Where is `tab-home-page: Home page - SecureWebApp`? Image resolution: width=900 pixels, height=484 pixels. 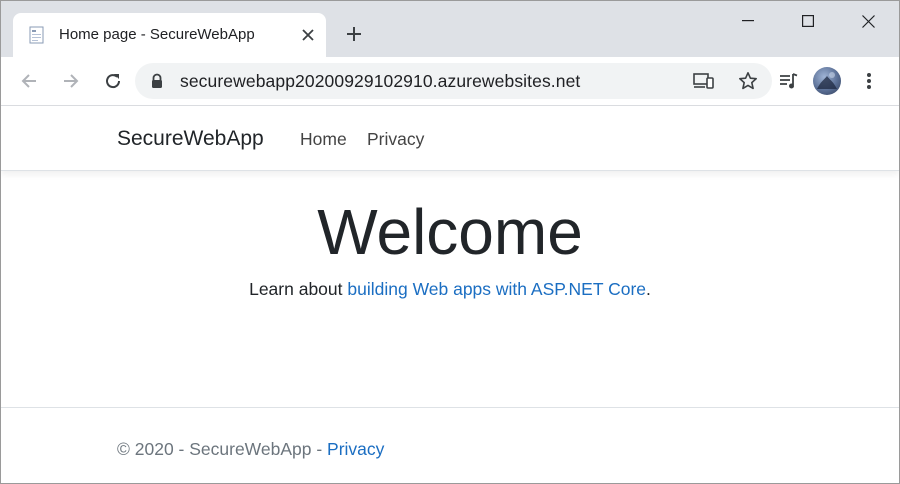
tab-home-page: Home page - SecureWebApp is located at coordinates (169, 35).